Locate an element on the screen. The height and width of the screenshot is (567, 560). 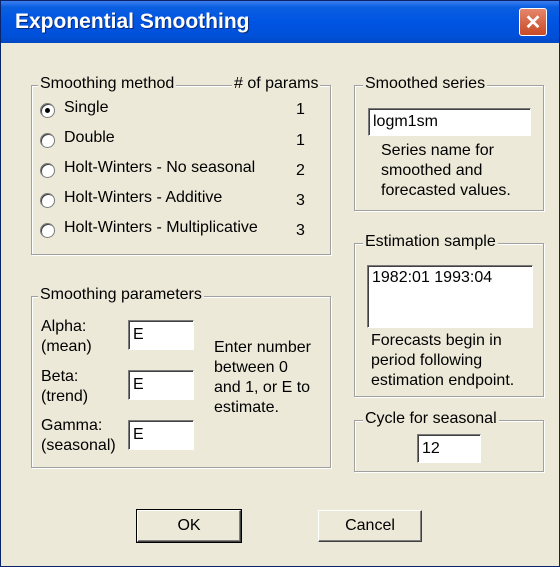
smoothed-series-note-line2: smoothed and is located at coordinates (432, 170).